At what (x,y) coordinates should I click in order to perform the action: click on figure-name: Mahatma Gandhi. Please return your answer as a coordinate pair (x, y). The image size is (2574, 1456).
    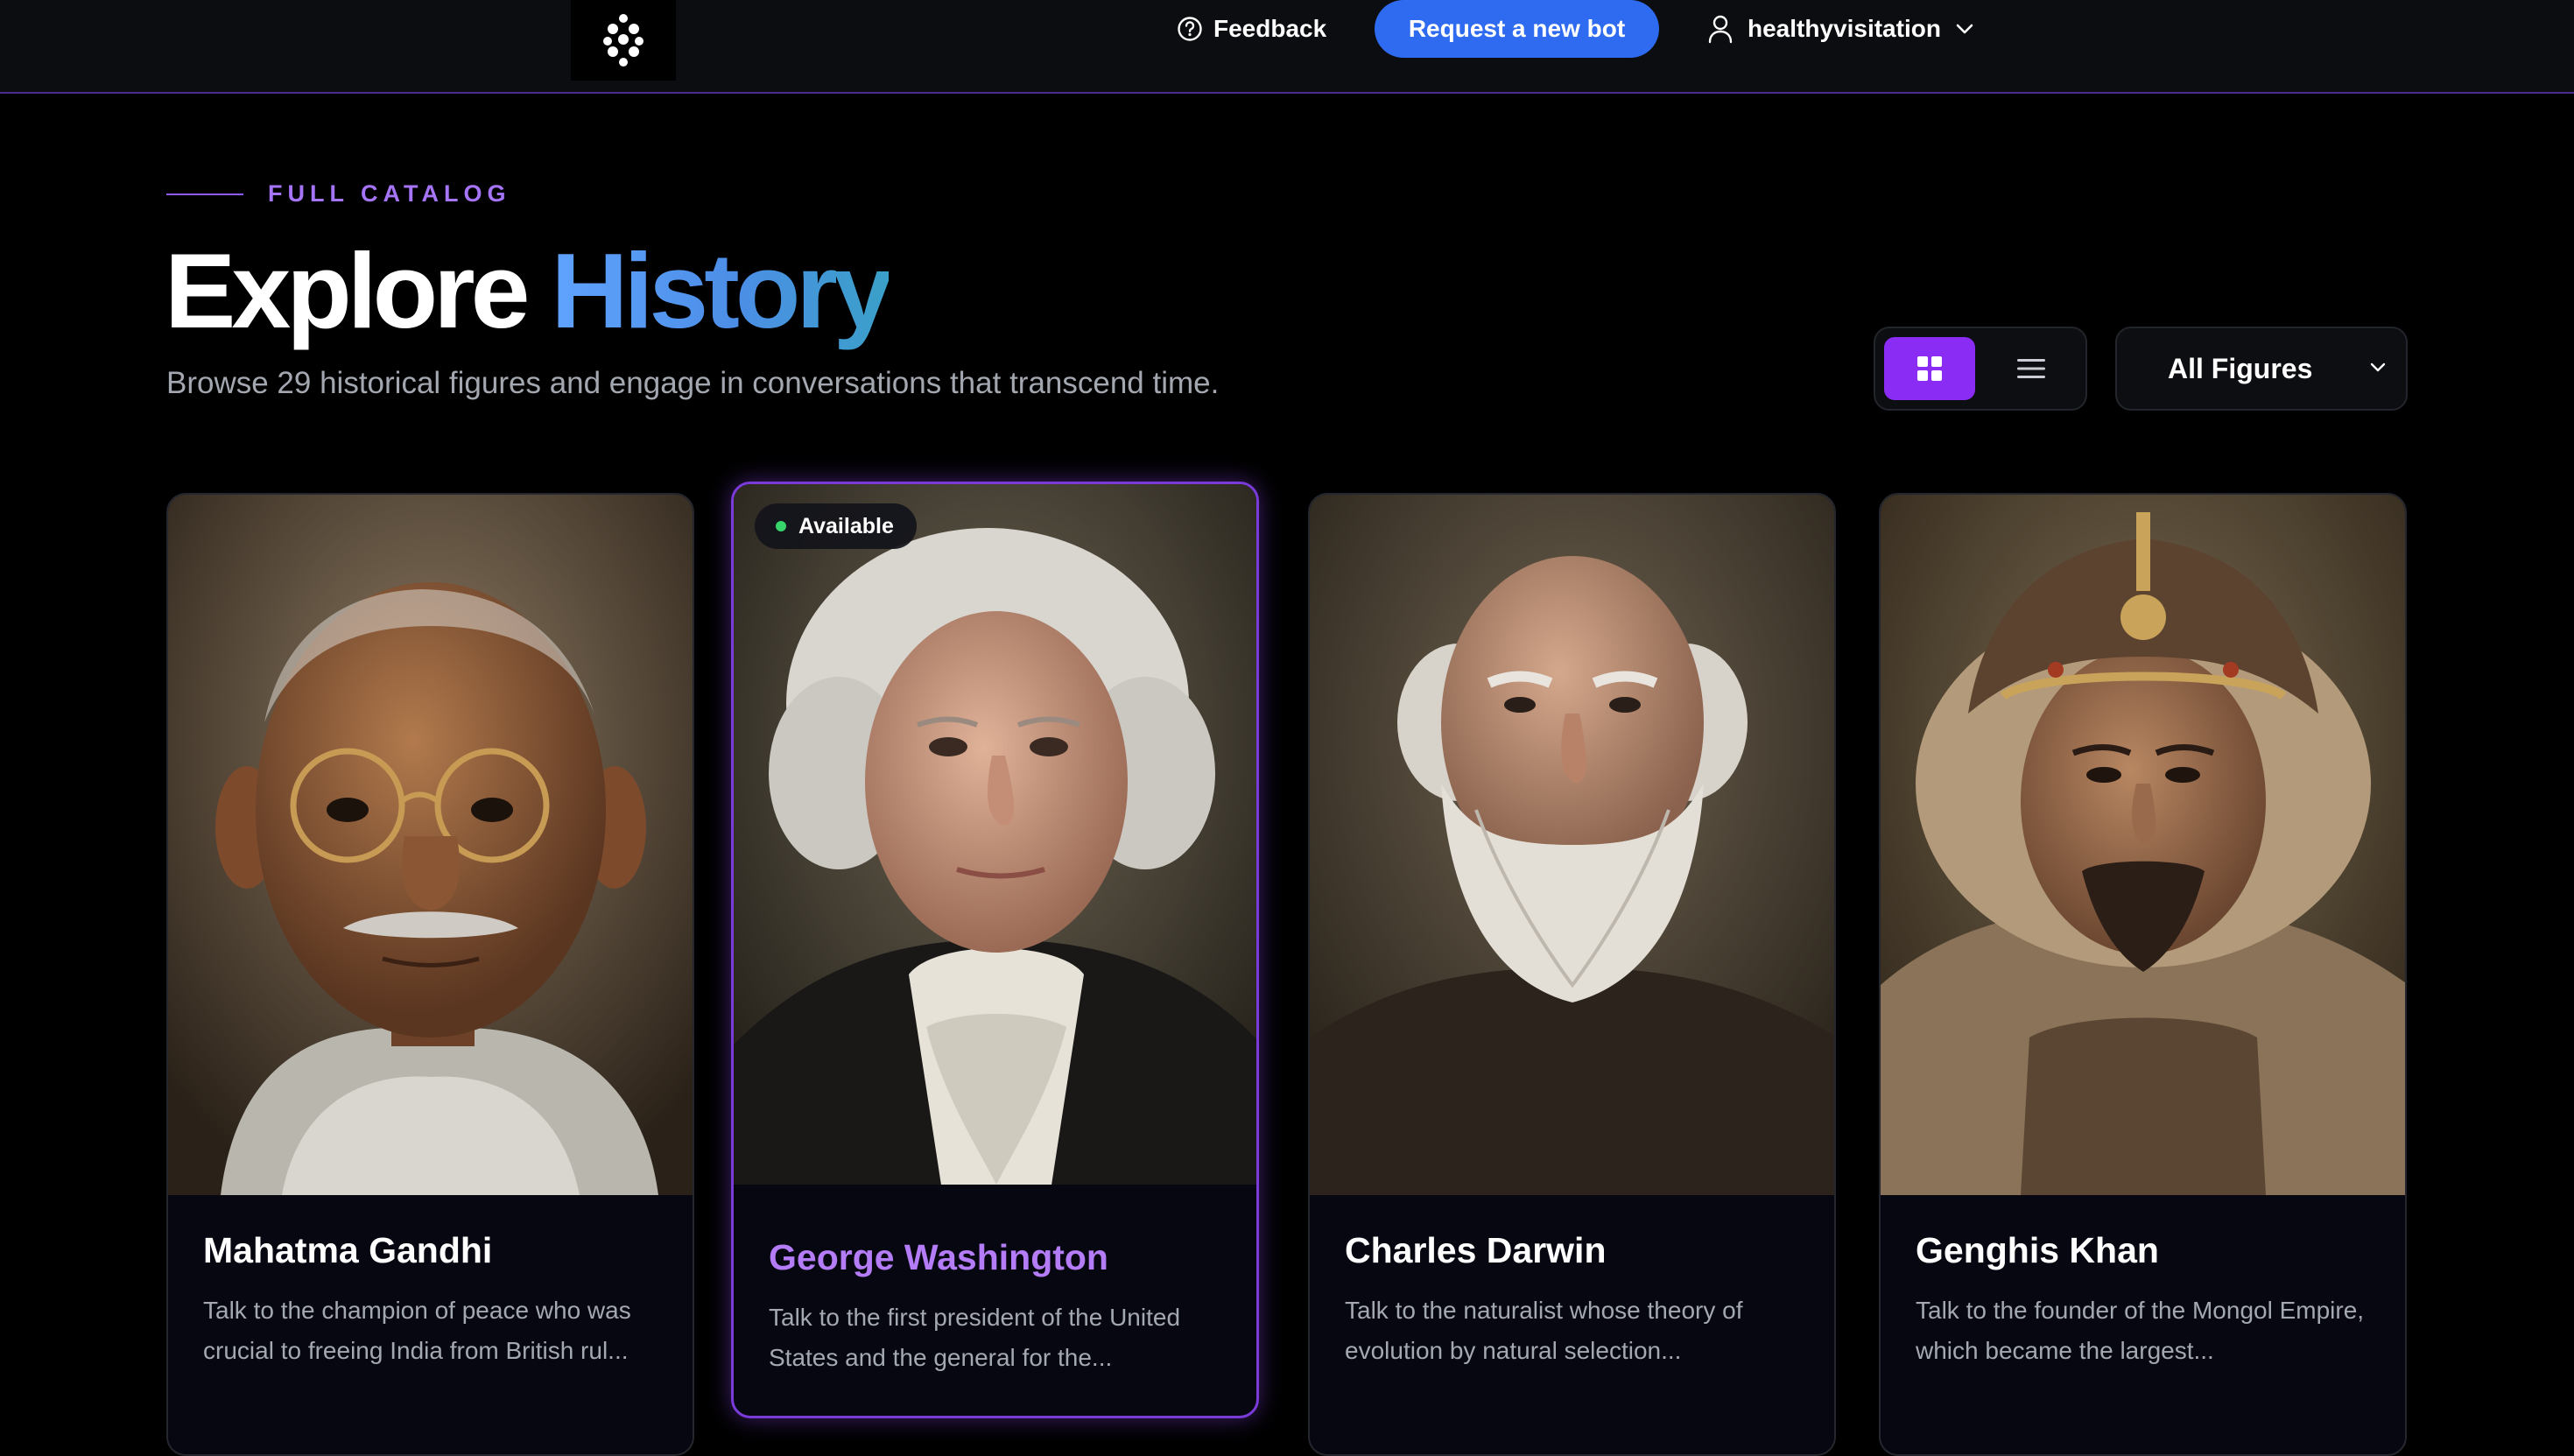
    Looking at the image, I should click on (348, 1250).